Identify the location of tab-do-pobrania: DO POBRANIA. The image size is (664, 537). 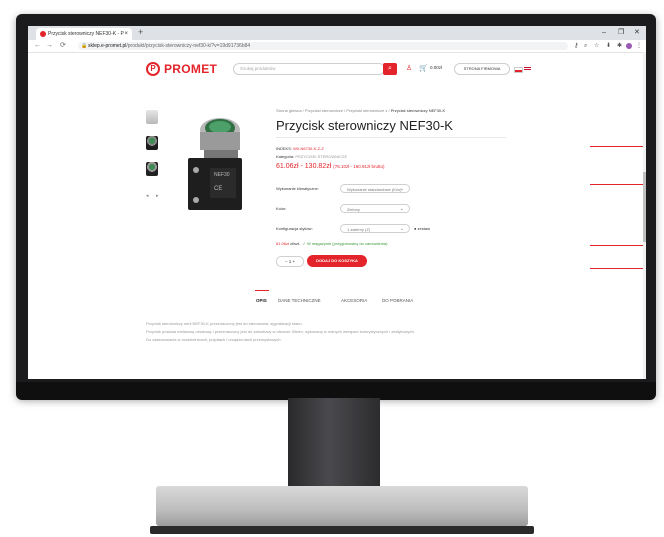
(397, 300).